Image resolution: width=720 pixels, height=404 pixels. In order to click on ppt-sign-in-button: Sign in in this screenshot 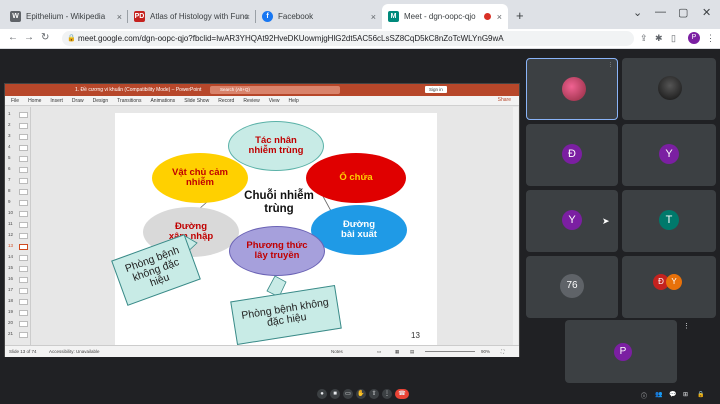, I will do `click(436, 89)`.